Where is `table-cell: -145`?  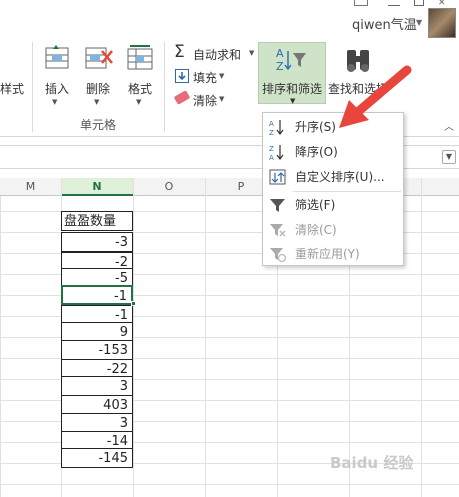 table-cell: -145 is located at coordinates (97, 458).